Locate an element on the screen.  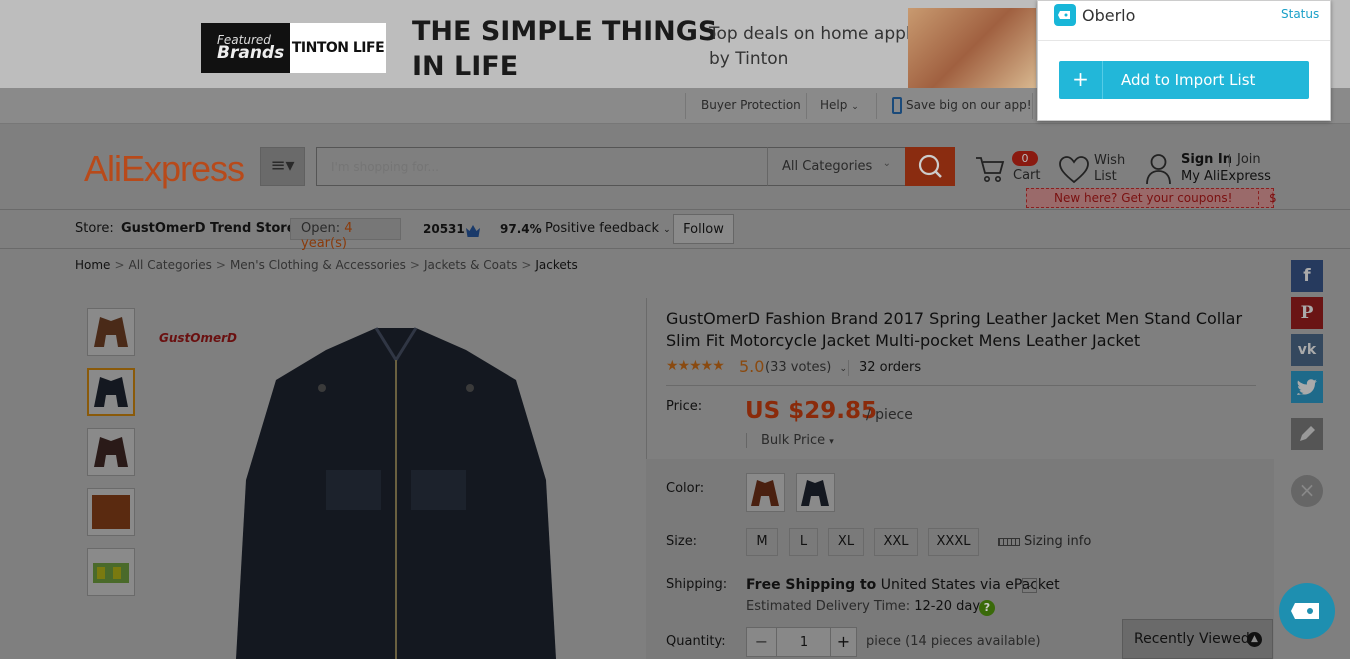
join-link: Join is located at coordinates (1249, 159).